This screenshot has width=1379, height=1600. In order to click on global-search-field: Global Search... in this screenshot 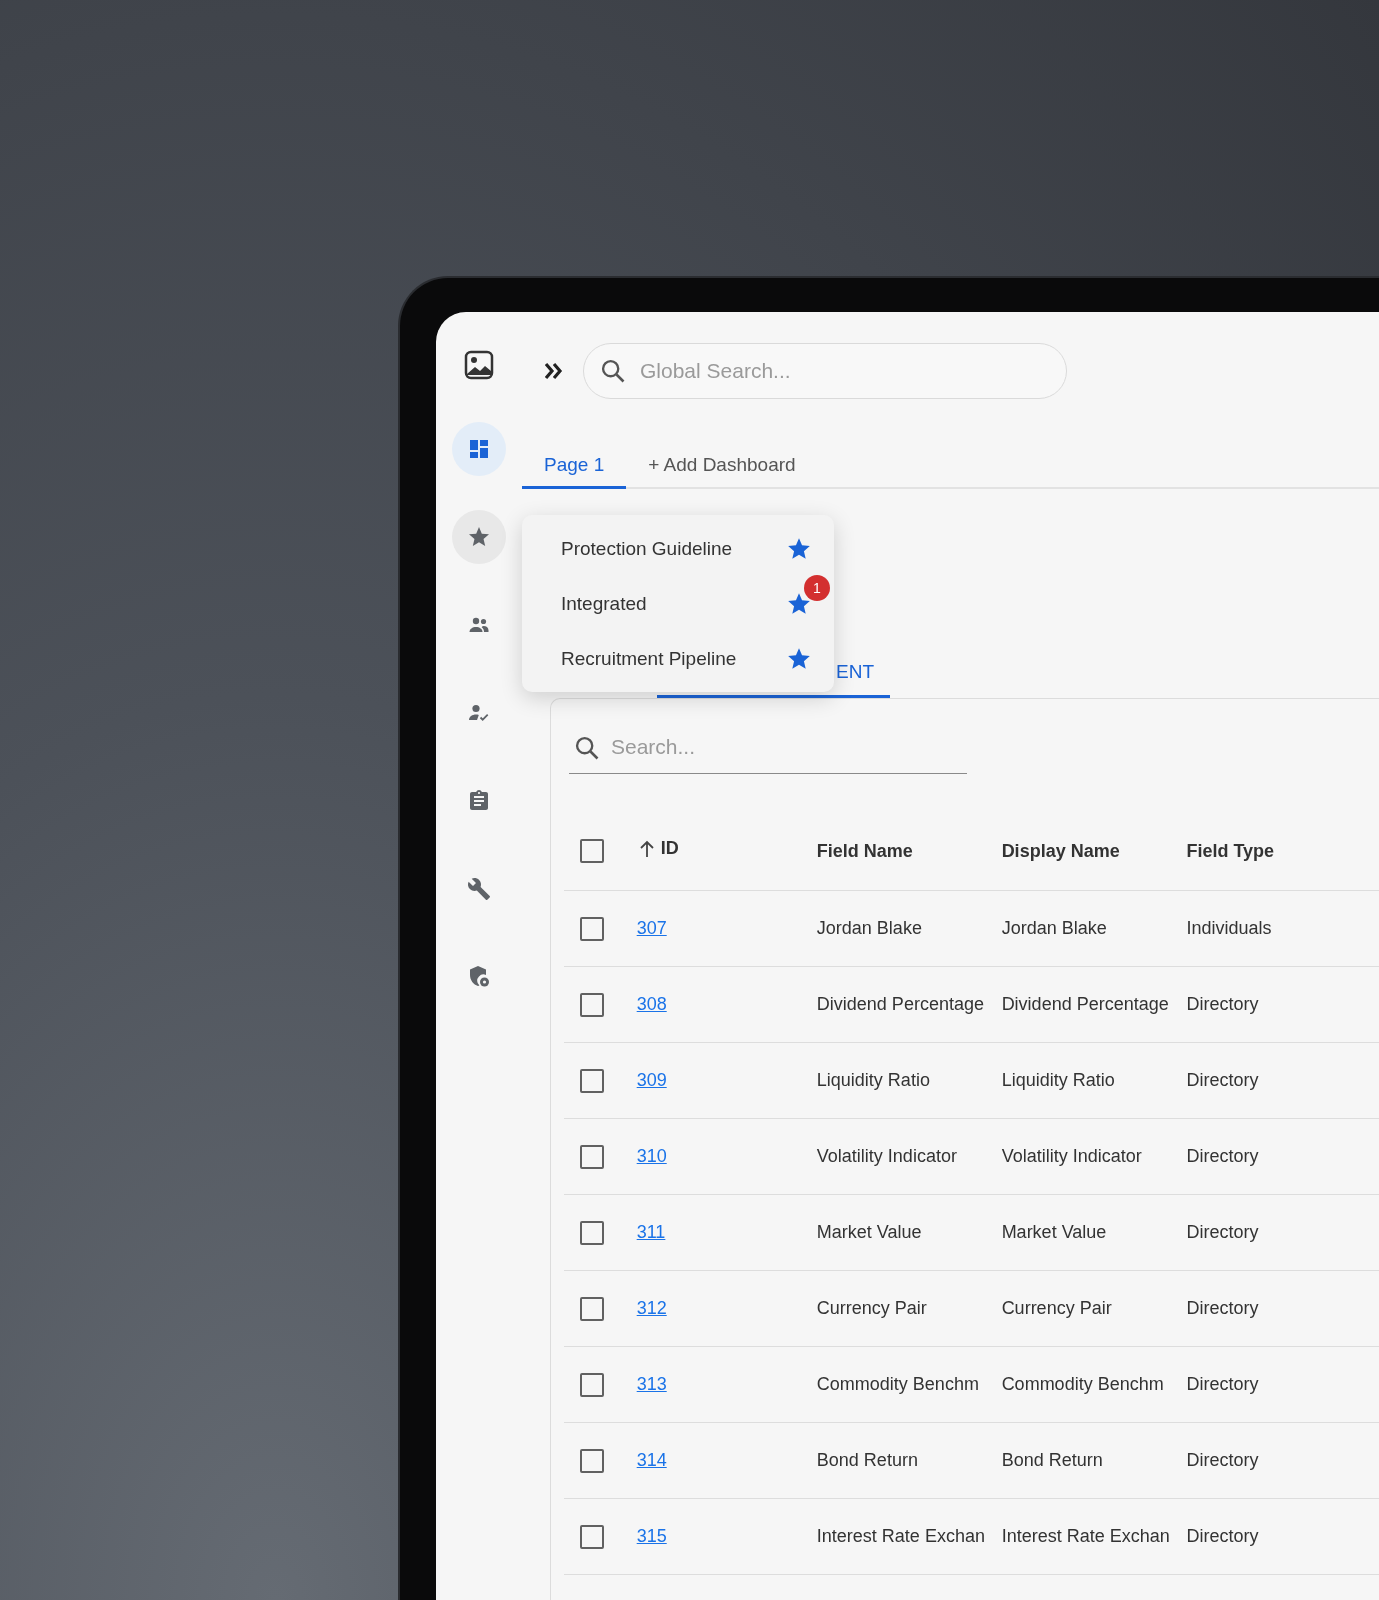, I will do `click(825, 371)`.